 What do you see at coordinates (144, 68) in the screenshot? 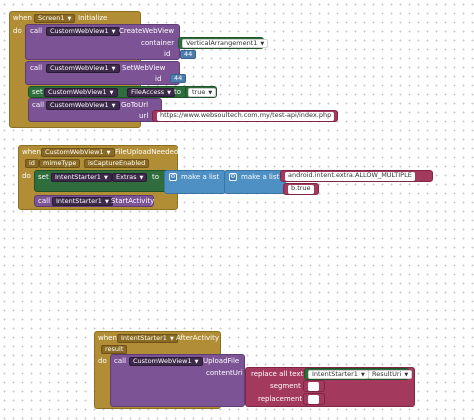
I see `method-name: SetWebView` at bounding box center [144, 68].